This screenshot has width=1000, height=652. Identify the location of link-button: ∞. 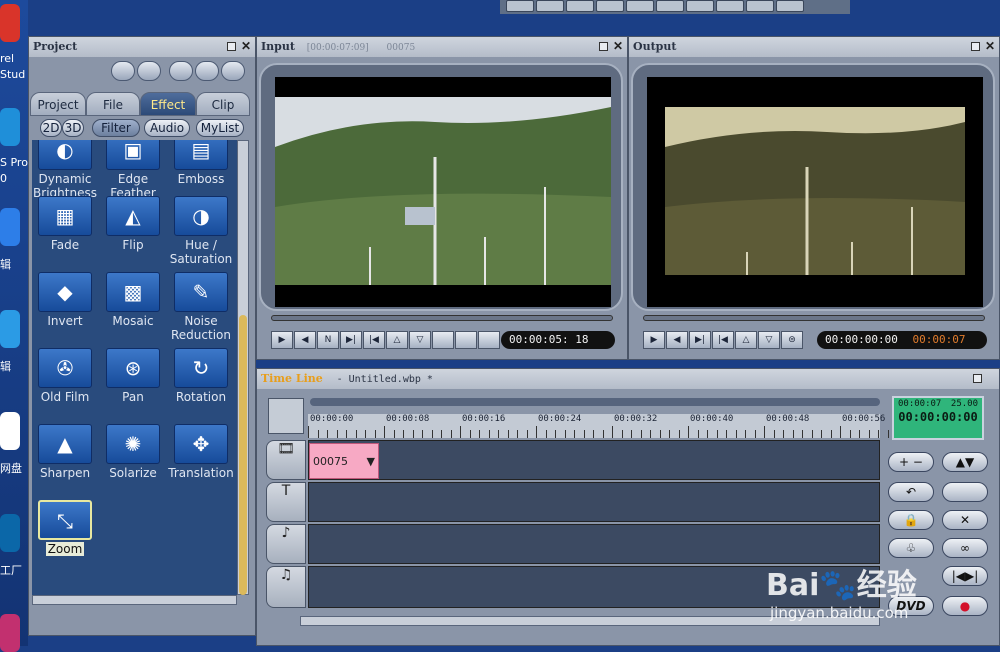
(965, 548).